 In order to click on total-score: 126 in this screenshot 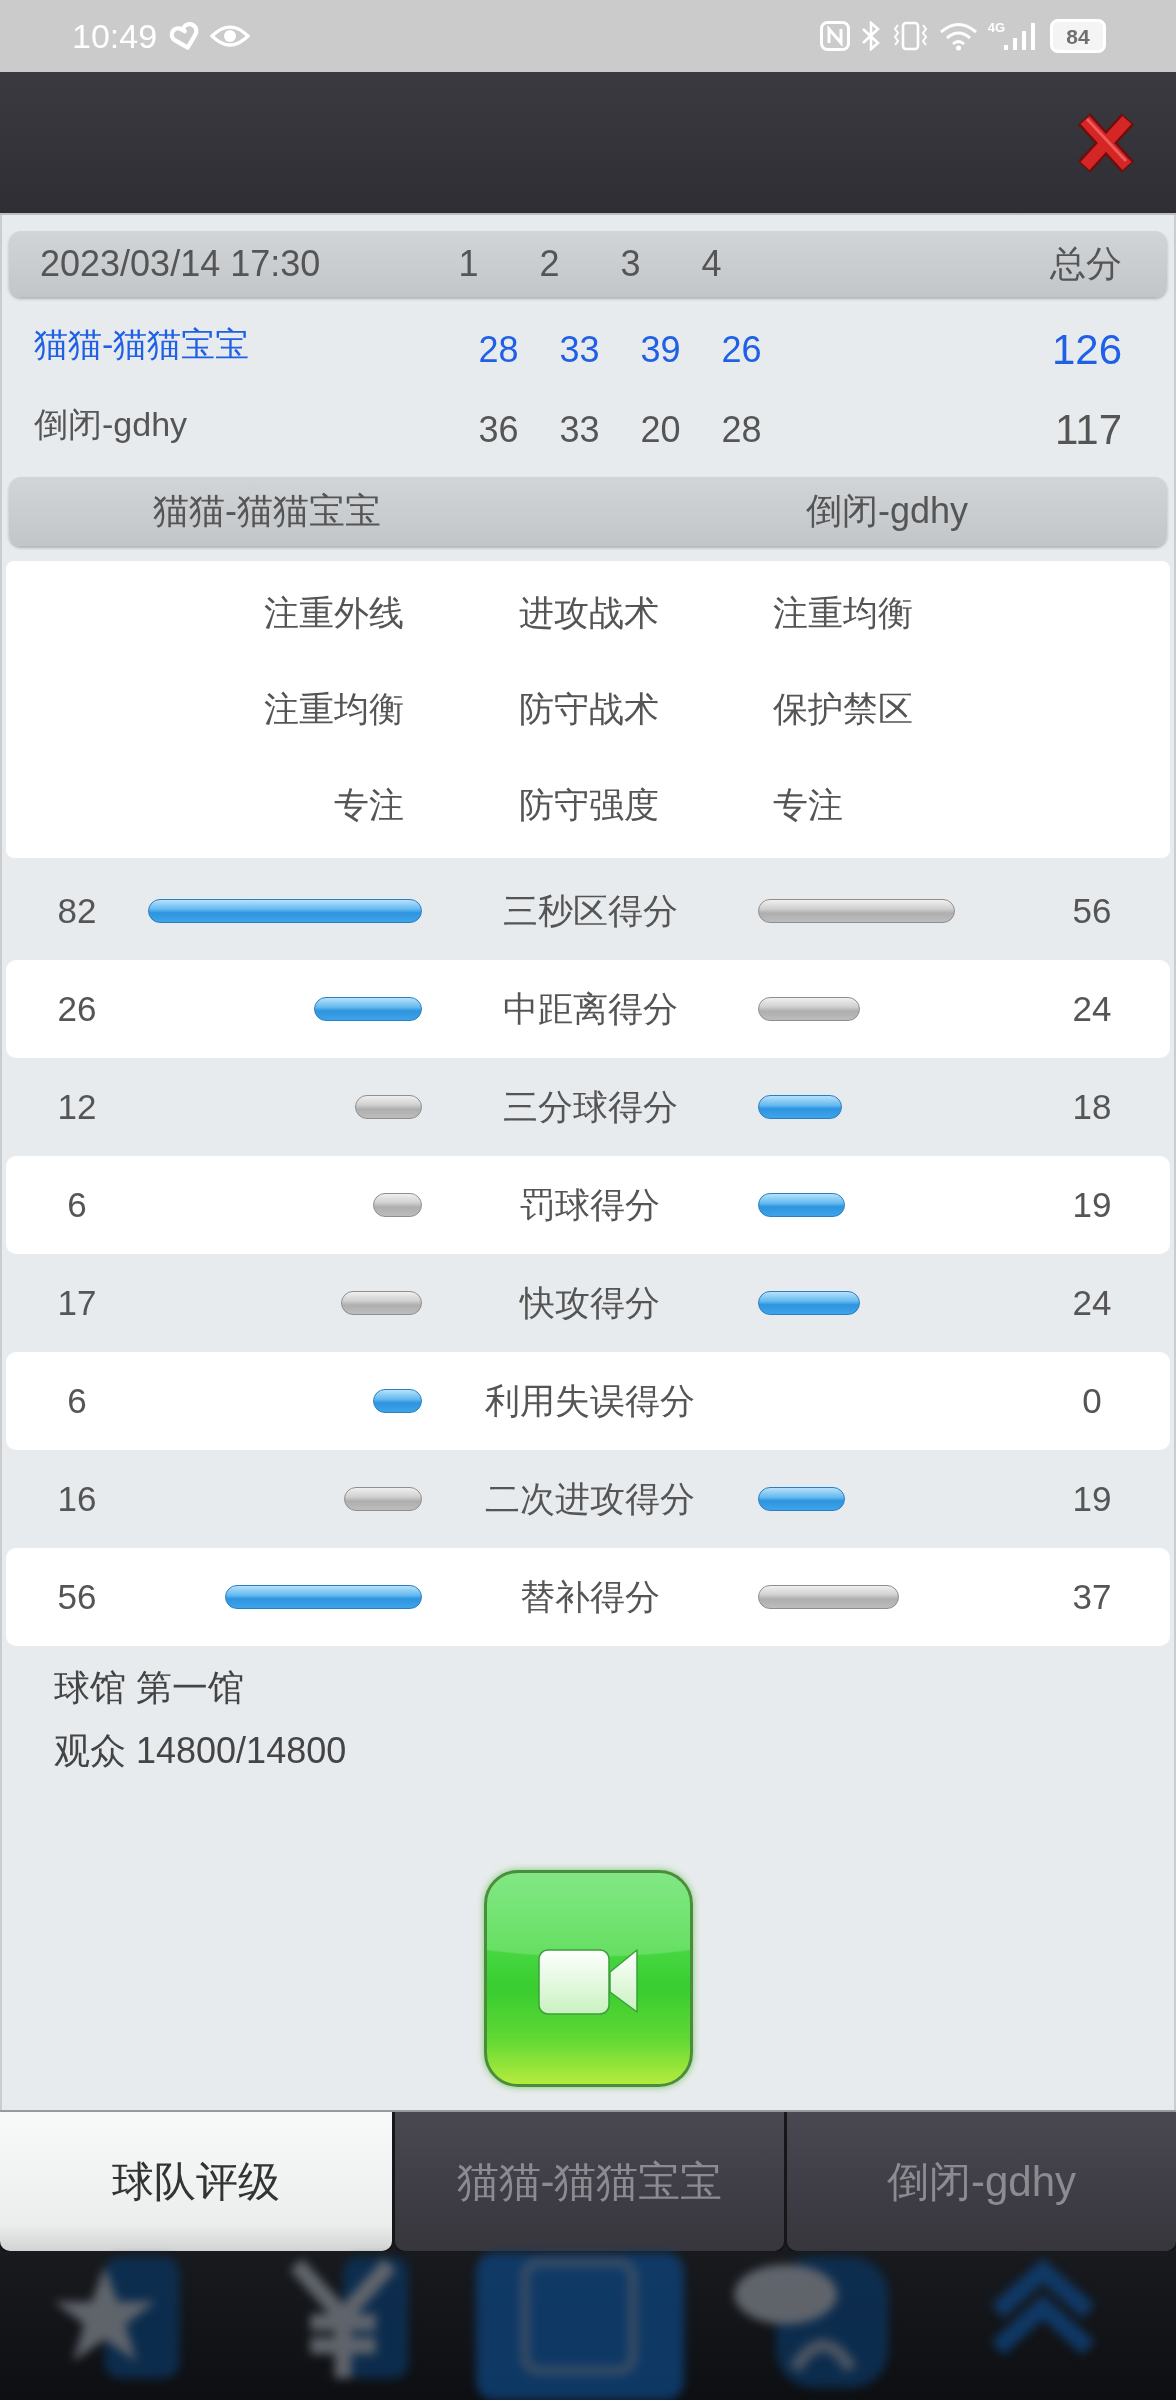, I will do `click(1086, 350)`.